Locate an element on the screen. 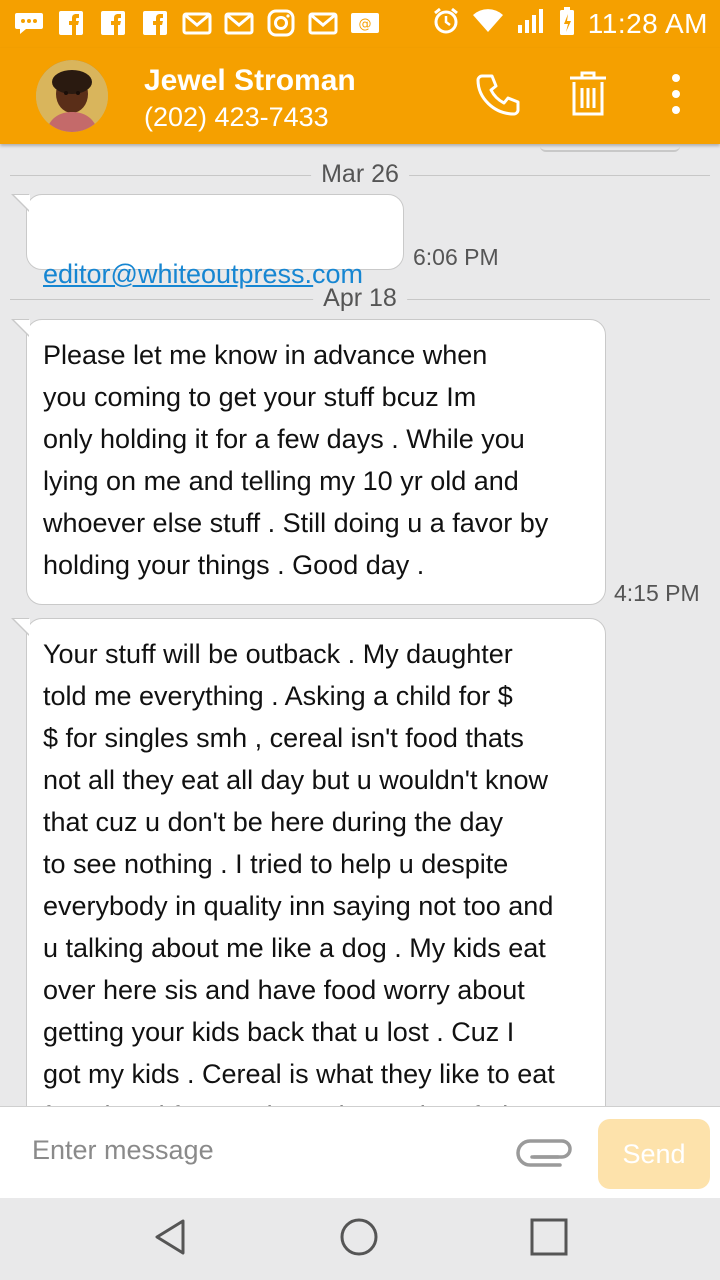  system-icons: 11:28 AM is located at coordinates (570, 23).